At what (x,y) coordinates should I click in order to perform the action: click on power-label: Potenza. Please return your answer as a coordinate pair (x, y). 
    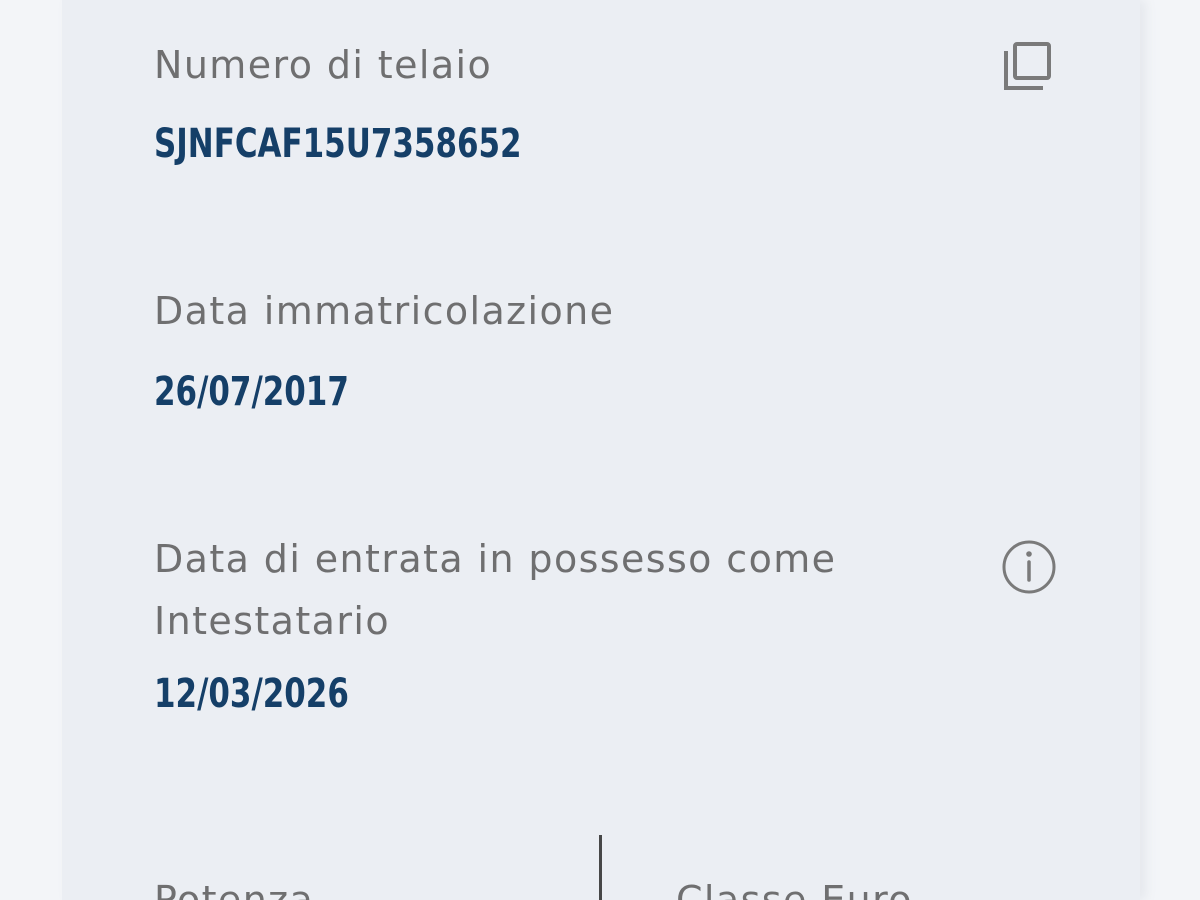
    Looking at the image, I should click on (234, 889).